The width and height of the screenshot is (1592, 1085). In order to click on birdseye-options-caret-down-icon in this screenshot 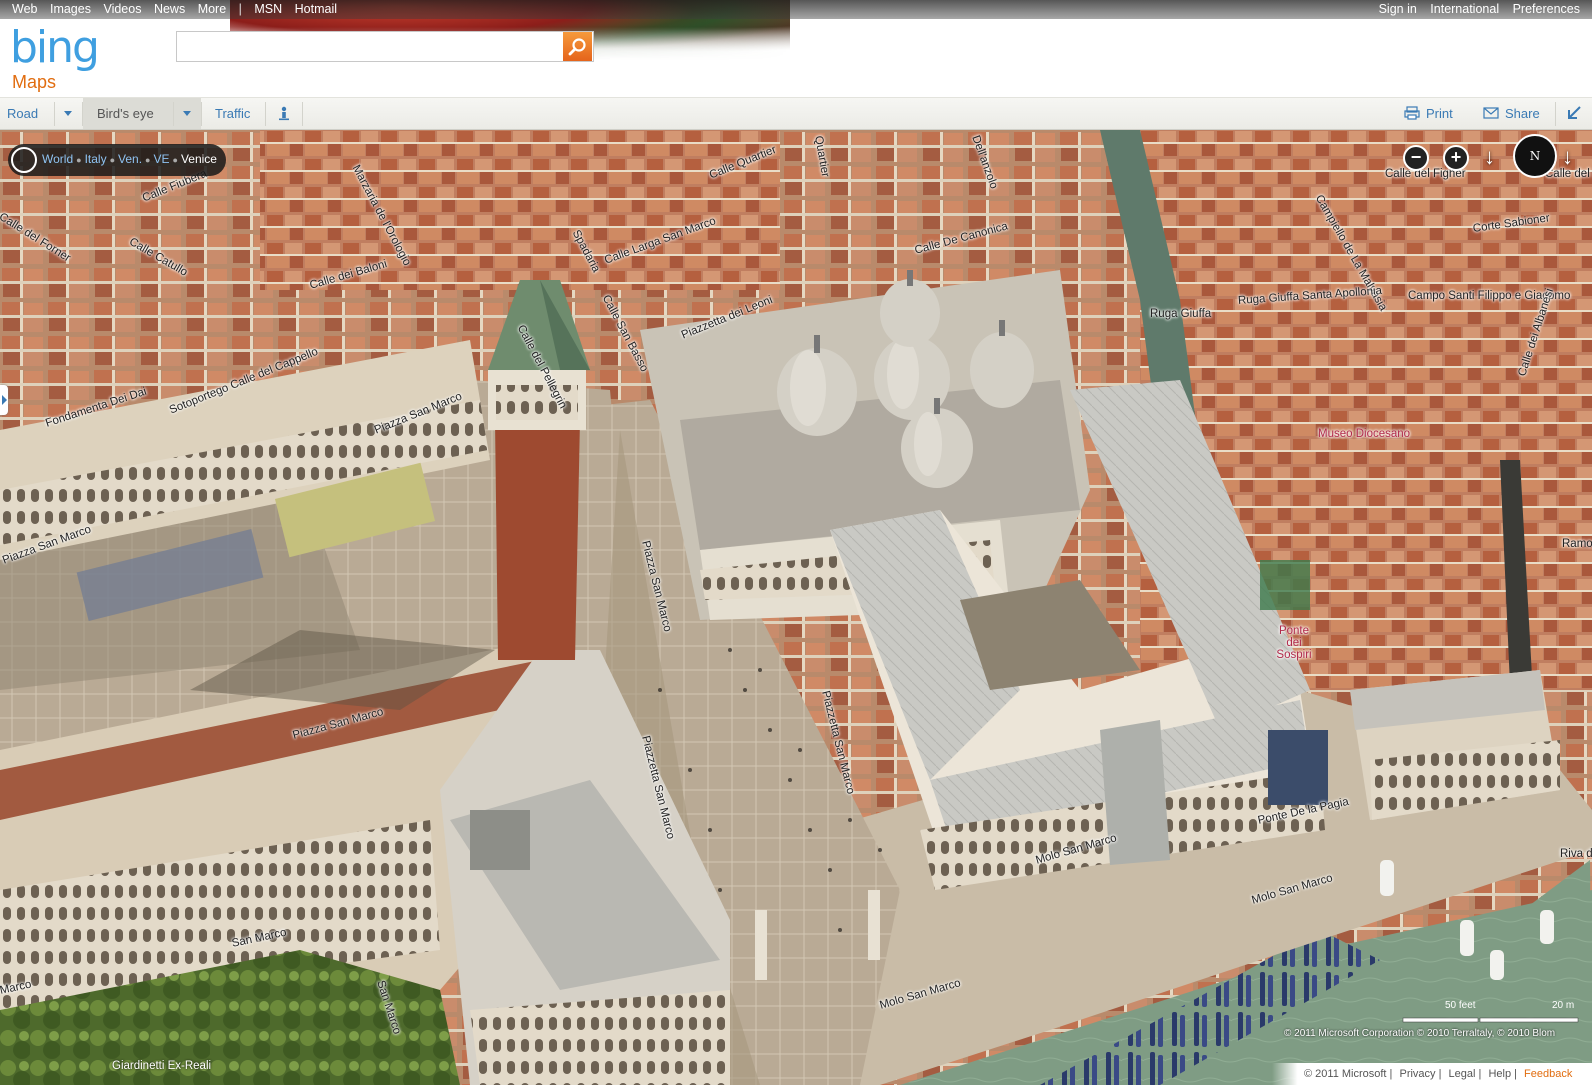, I will do `click(187, 113)`.